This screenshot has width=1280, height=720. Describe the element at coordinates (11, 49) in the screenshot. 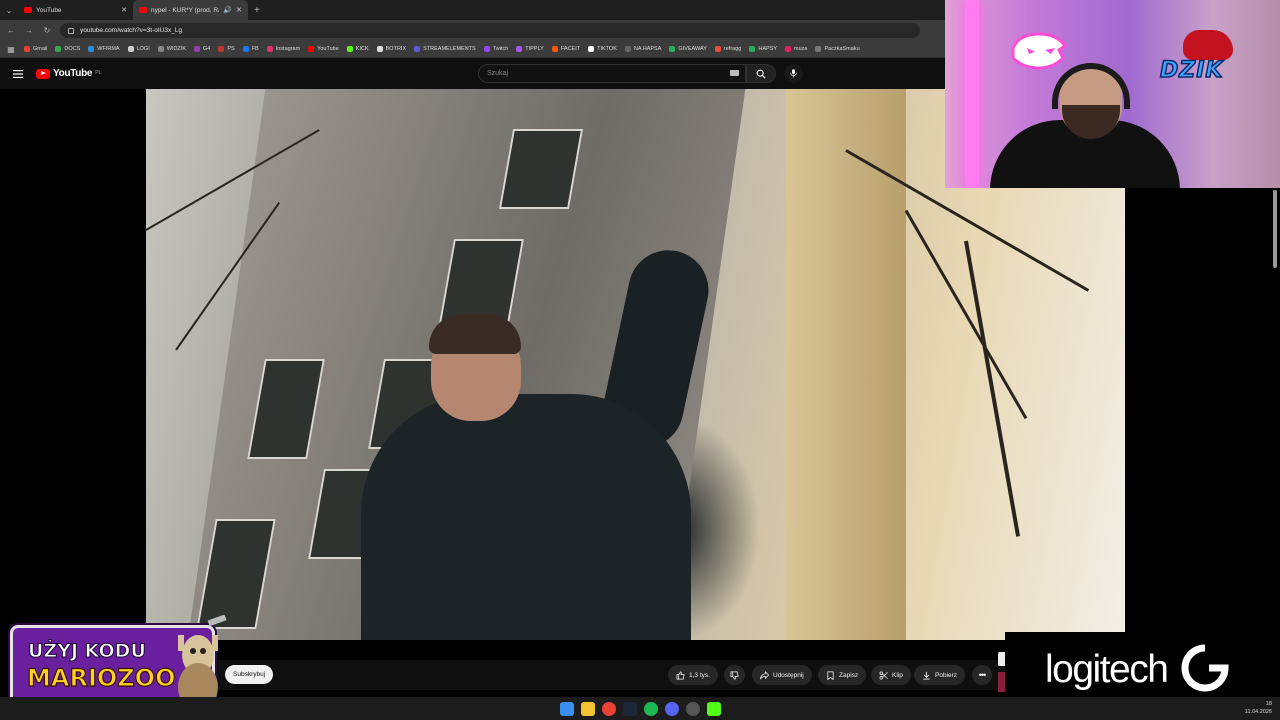

I see `apps-icon: ▦` at that location.